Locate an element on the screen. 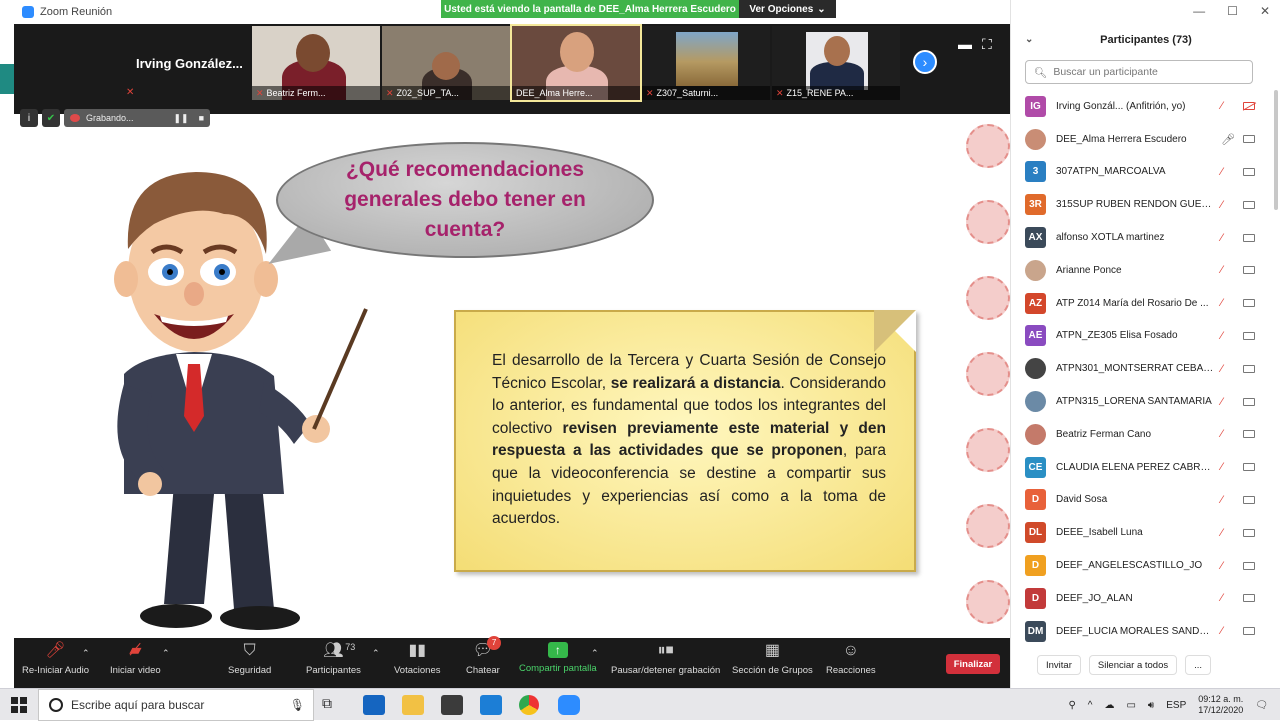 This screenshot has height=721, width=1280. chrome-icon is located at coordinates (529, 705).